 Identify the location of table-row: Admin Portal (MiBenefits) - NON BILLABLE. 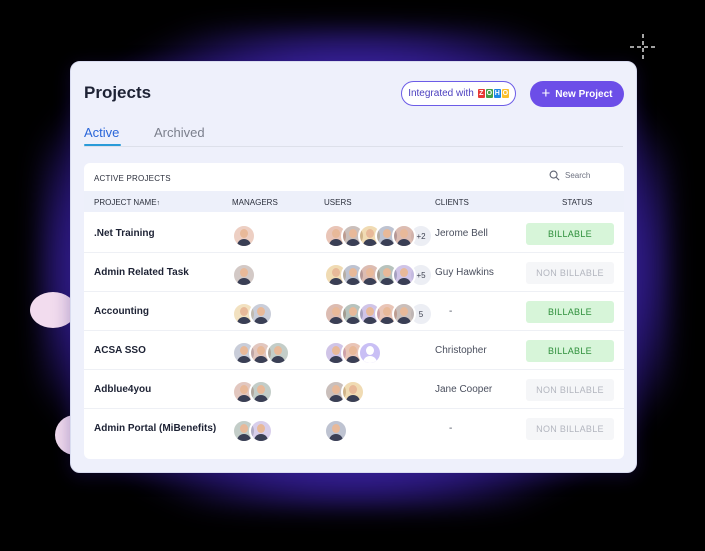
(354, 427).